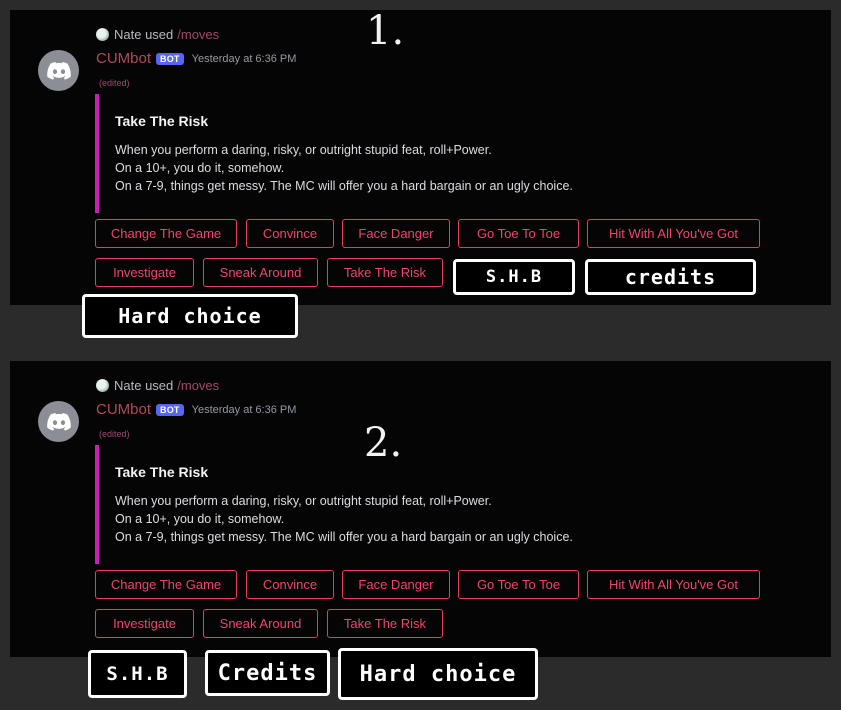 The image size is (841, 710). Describe the element at coordinates (383, 443) in the screenshot. I see `annotation-number: 2.` at that location.